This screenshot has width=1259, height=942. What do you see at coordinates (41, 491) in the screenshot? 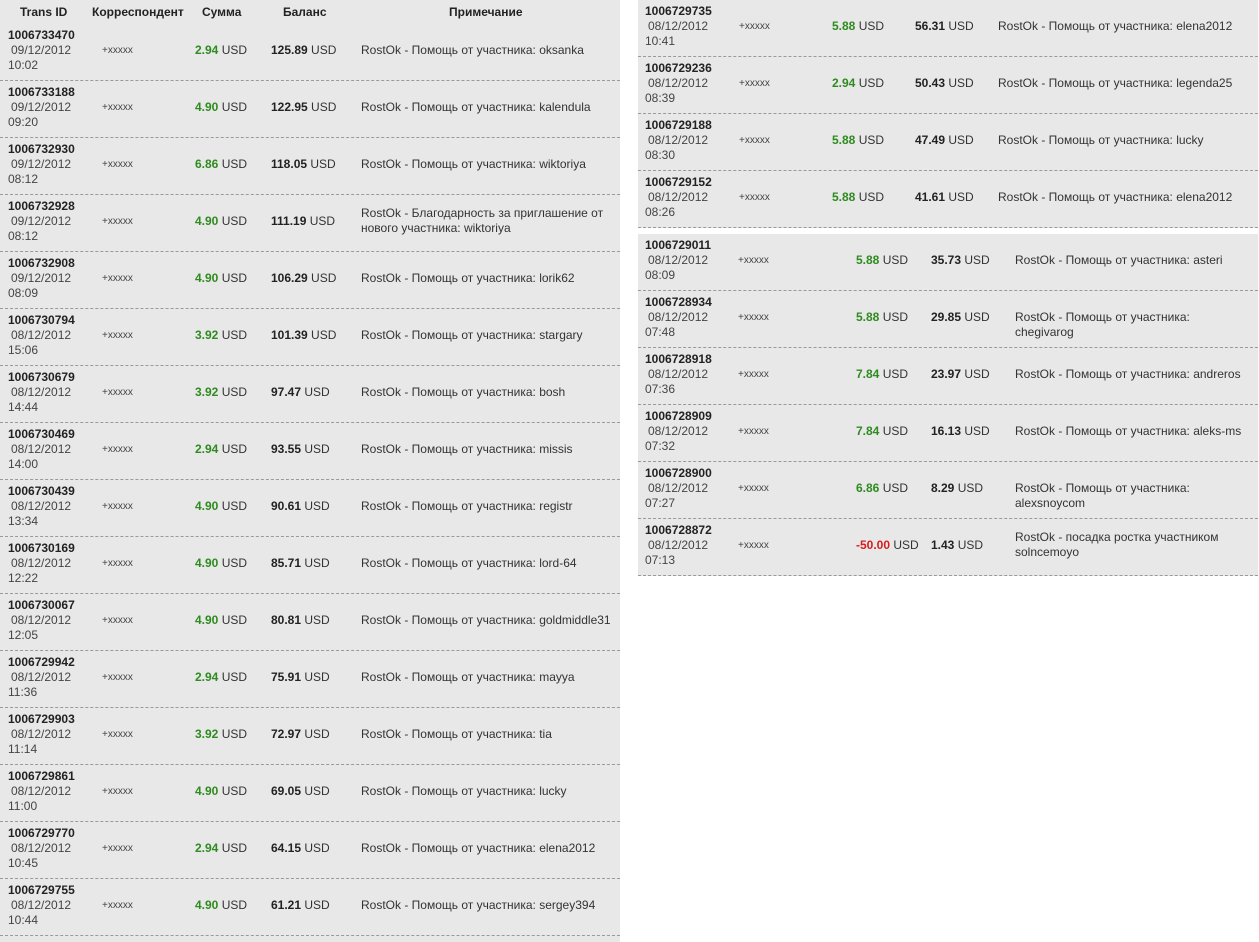
I see `trans-id: 1006730439` at bounding box center [41, 491].